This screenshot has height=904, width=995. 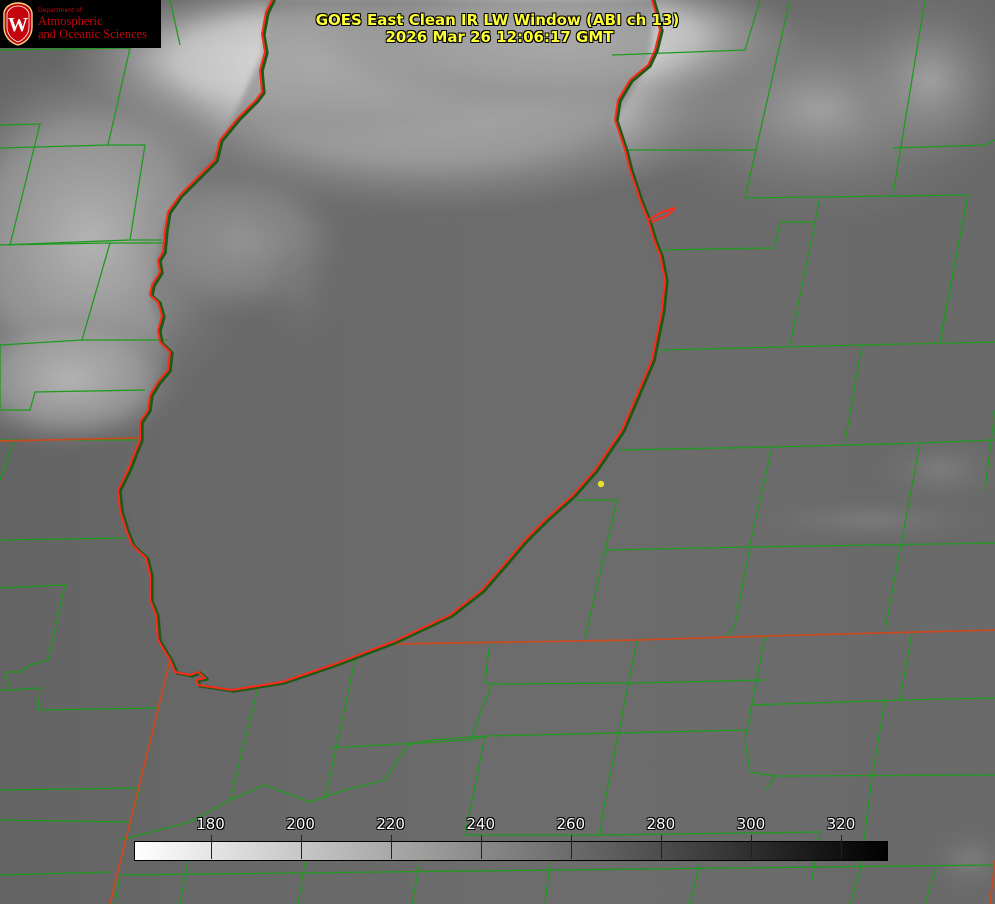 I want to click on title-product: GOES East Clean IR LW Window (ABI ch 13), so click(x=497, y=20).